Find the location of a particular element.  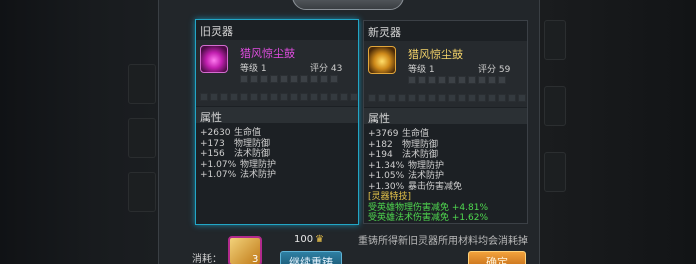

attr-row: +1.07% 法术防护 is located at coordinates (238, 175).